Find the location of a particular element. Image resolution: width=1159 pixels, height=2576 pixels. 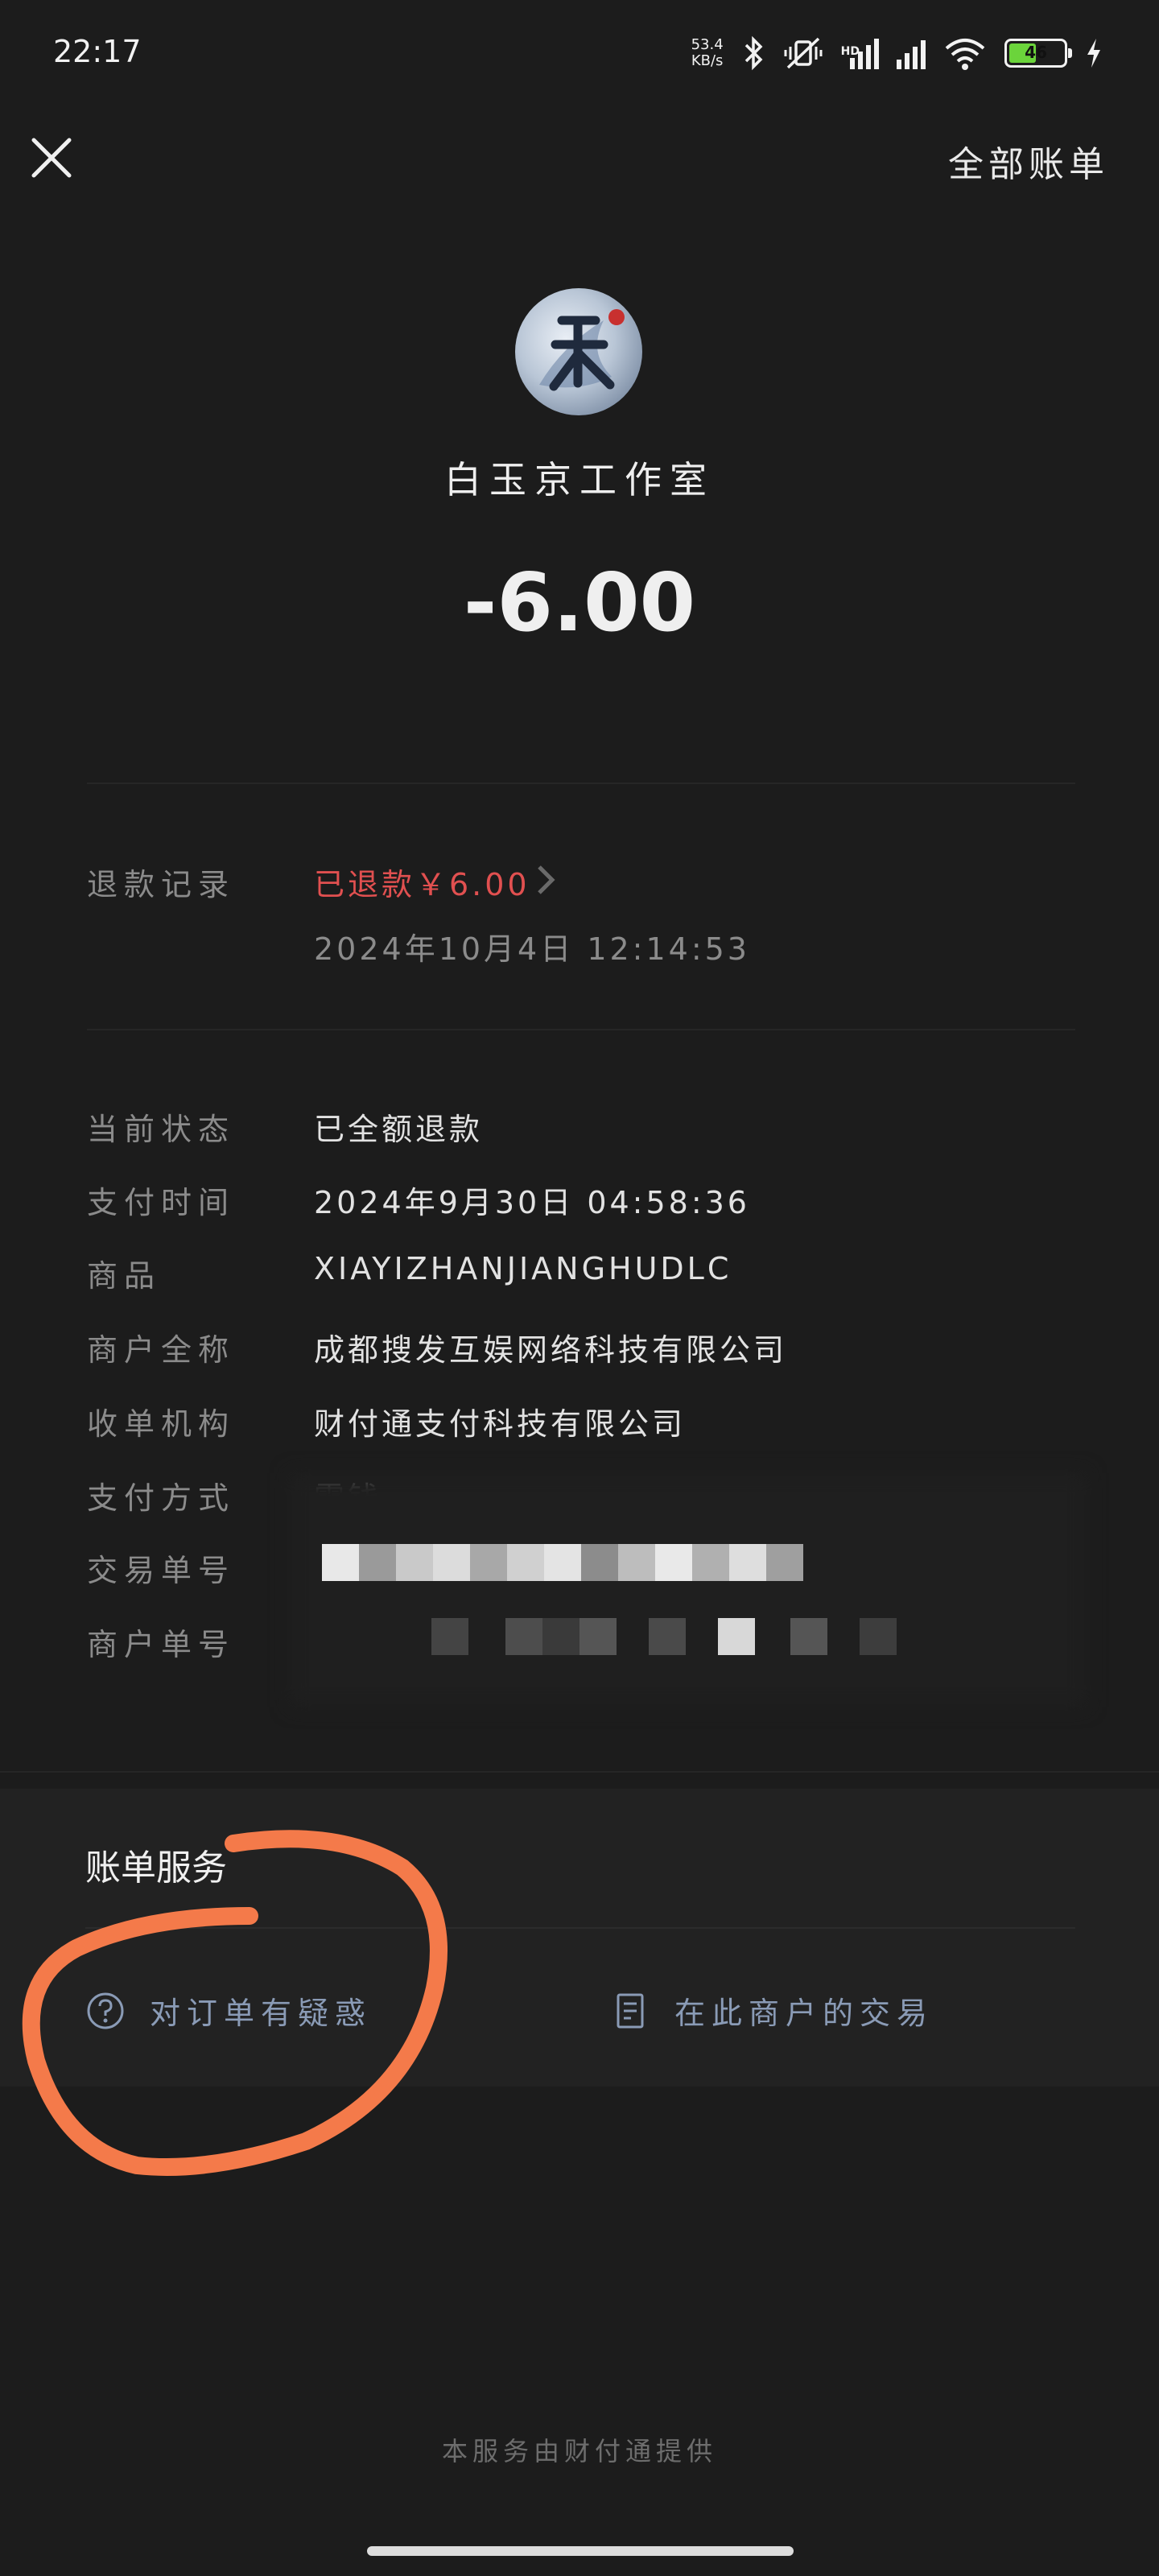

close-icon is located at coordinates (51, 158).